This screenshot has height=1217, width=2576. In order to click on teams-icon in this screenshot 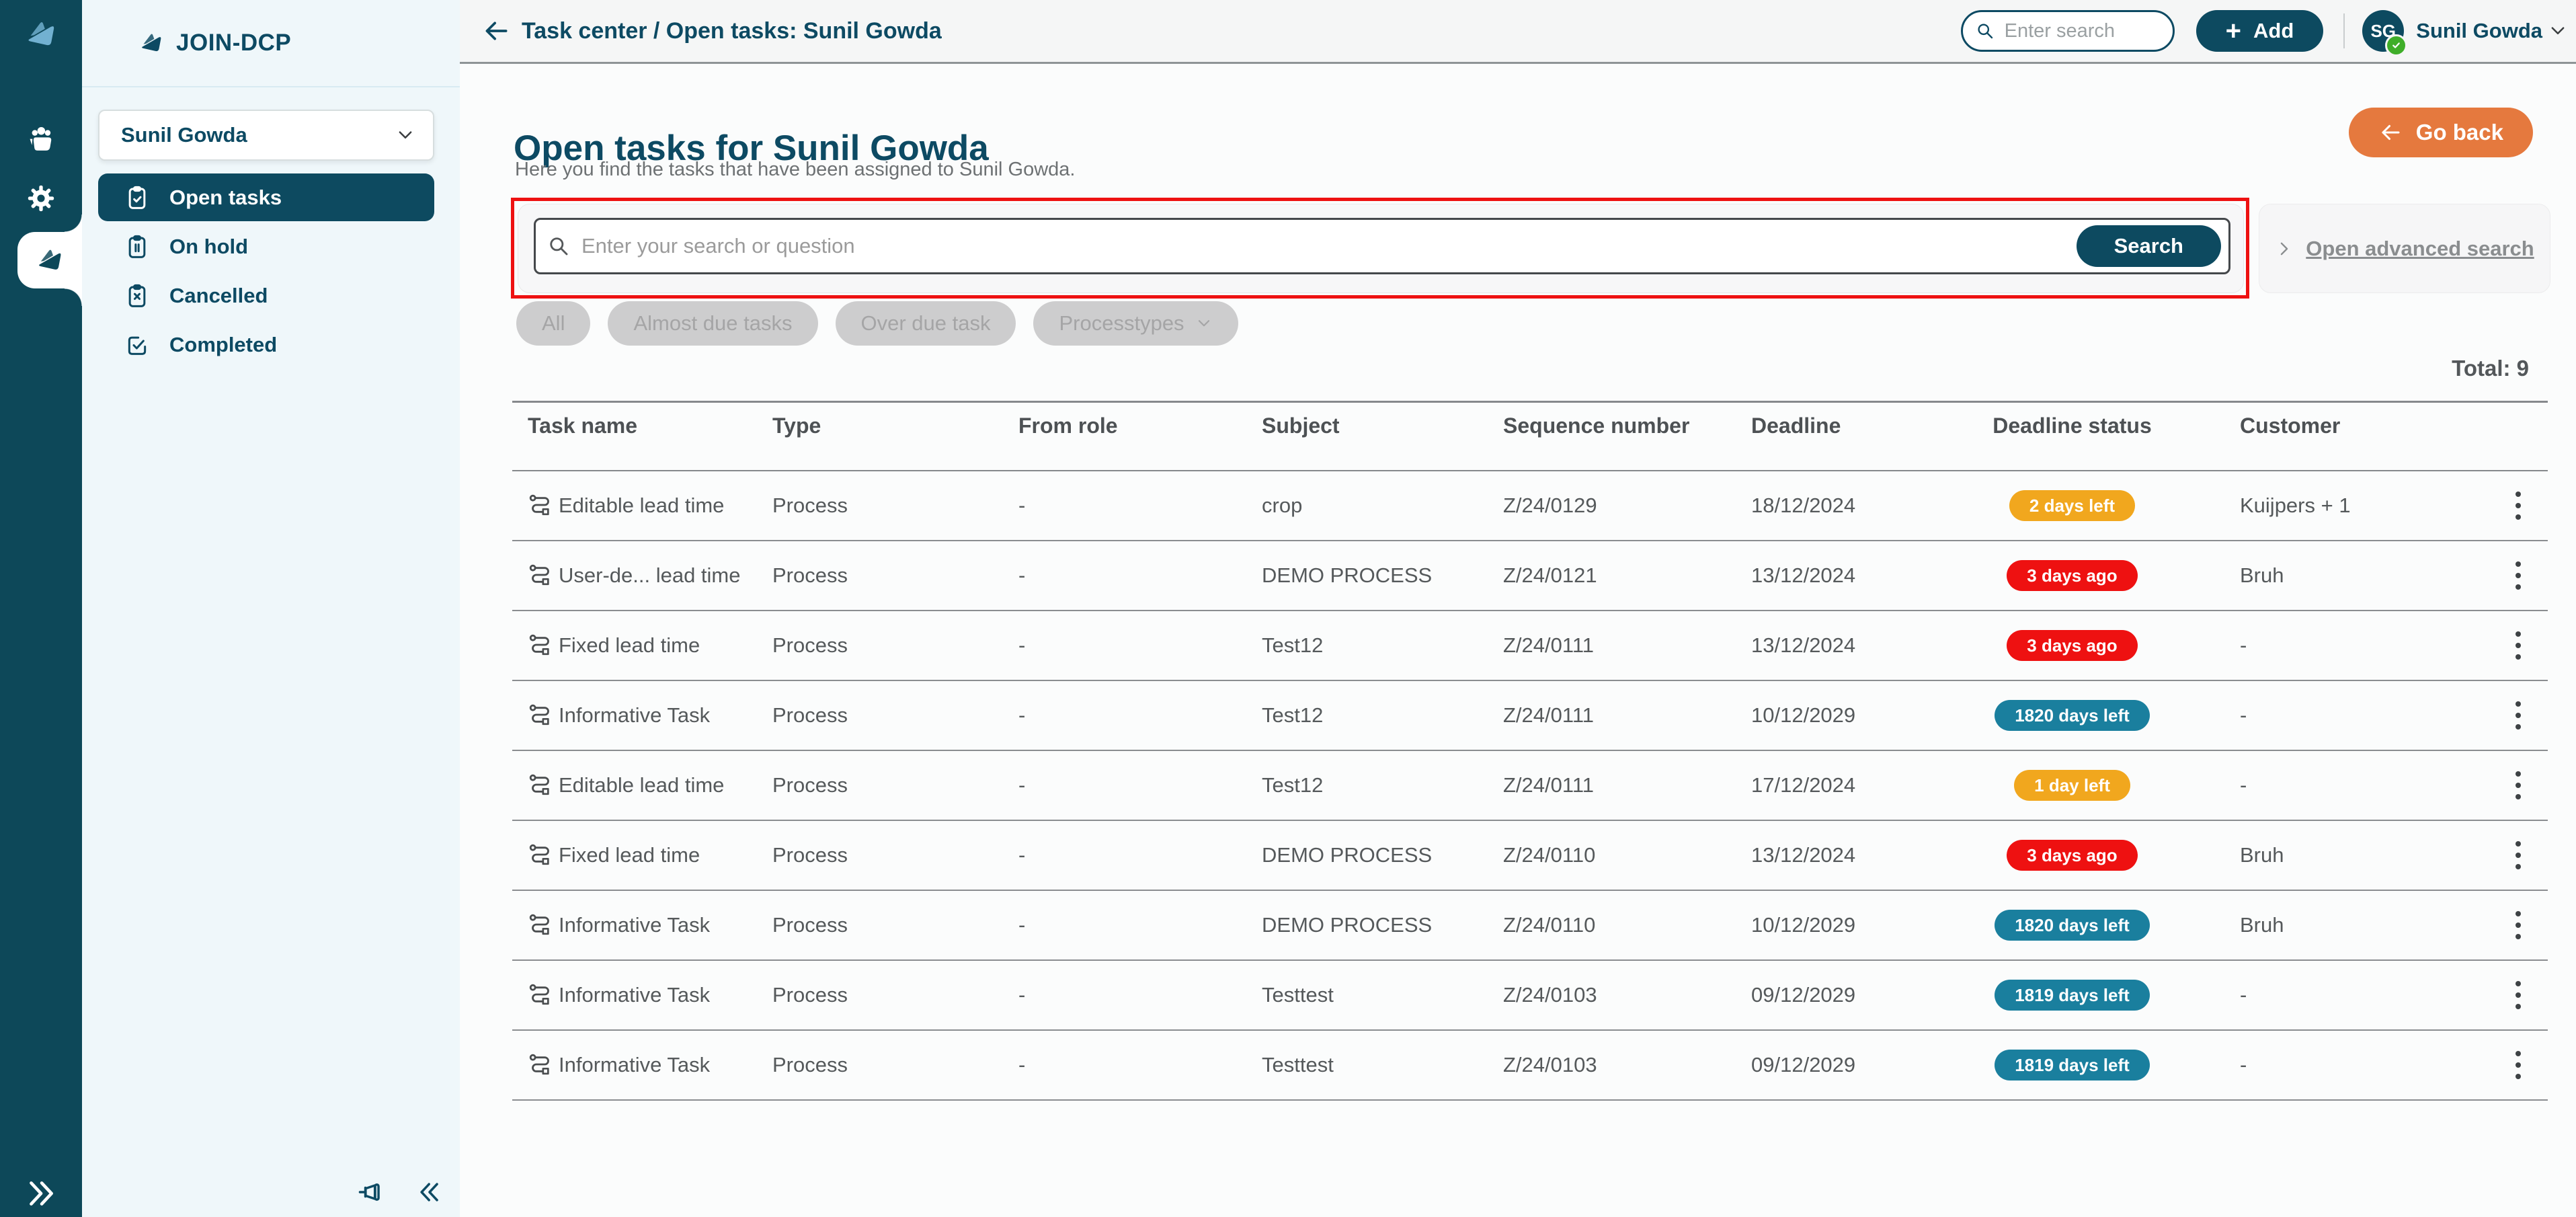, I will do `click(41, 139)`.